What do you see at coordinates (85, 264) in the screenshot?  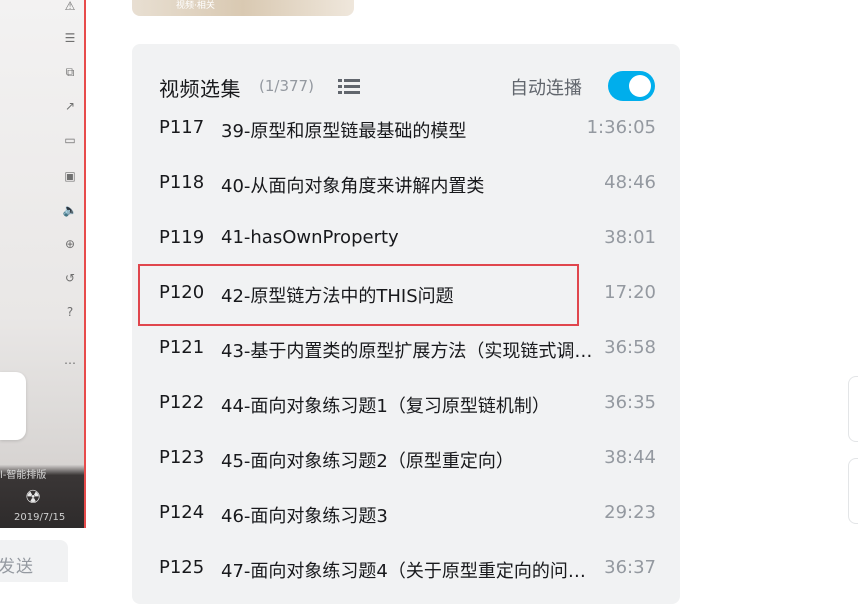 I see `video-border` at bounding box center [85, 264].